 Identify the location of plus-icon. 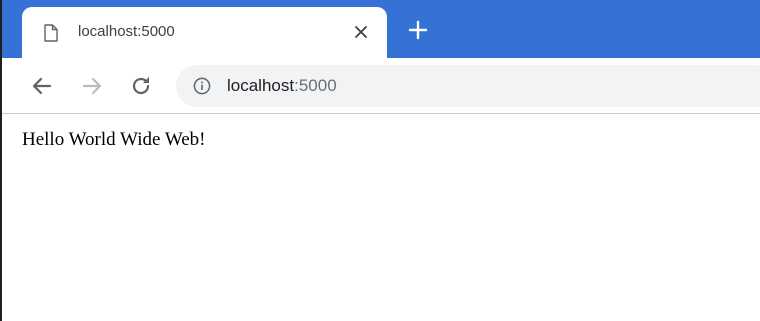
(418, 30).